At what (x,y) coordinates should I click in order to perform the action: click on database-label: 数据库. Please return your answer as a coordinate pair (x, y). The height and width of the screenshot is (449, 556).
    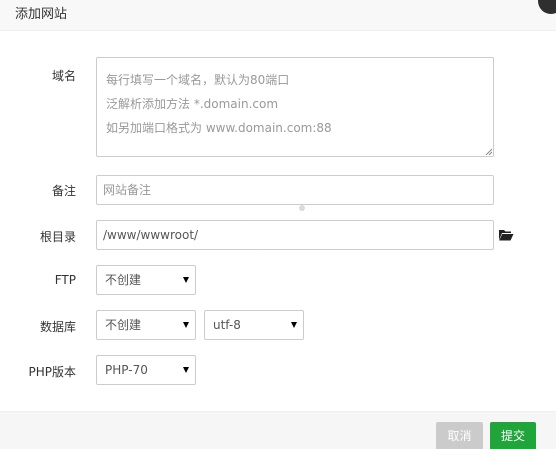
    Looking at the image, I should click on (57, 327).